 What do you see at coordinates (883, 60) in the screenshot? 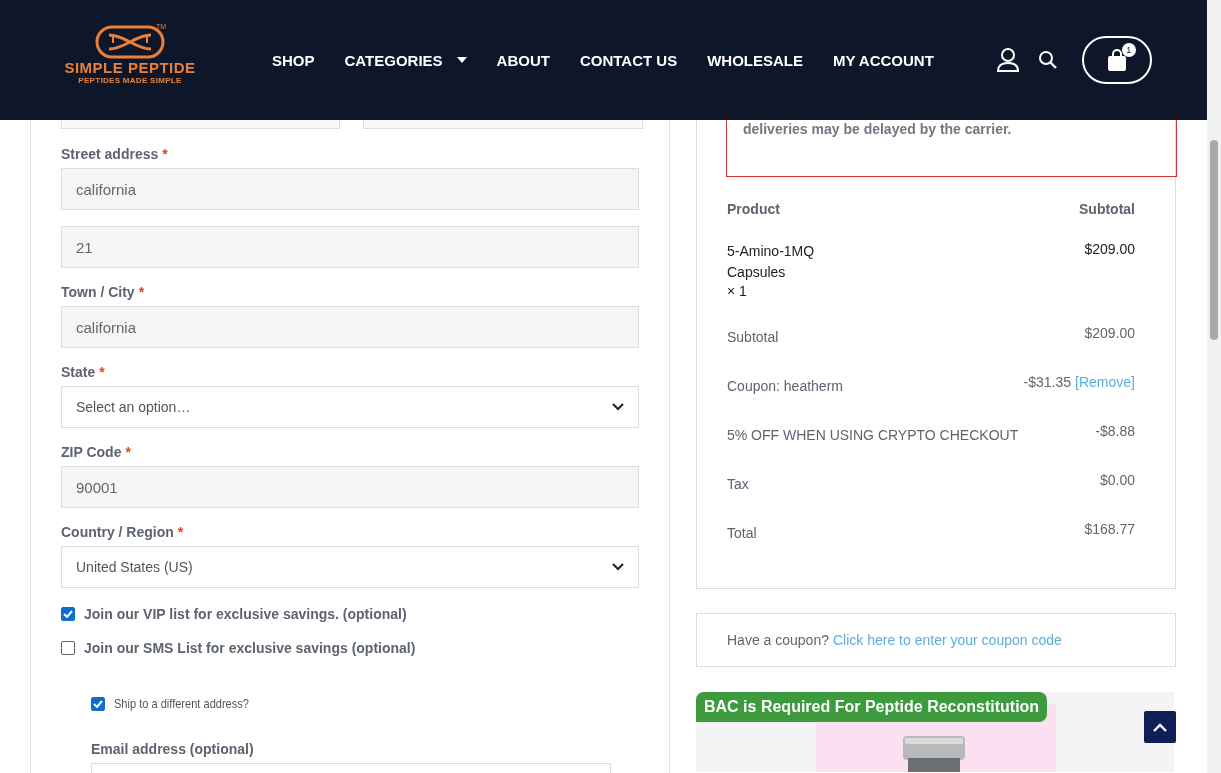
I see `nav-link: MY ACCOUNT` at bounding box center [883, 60].